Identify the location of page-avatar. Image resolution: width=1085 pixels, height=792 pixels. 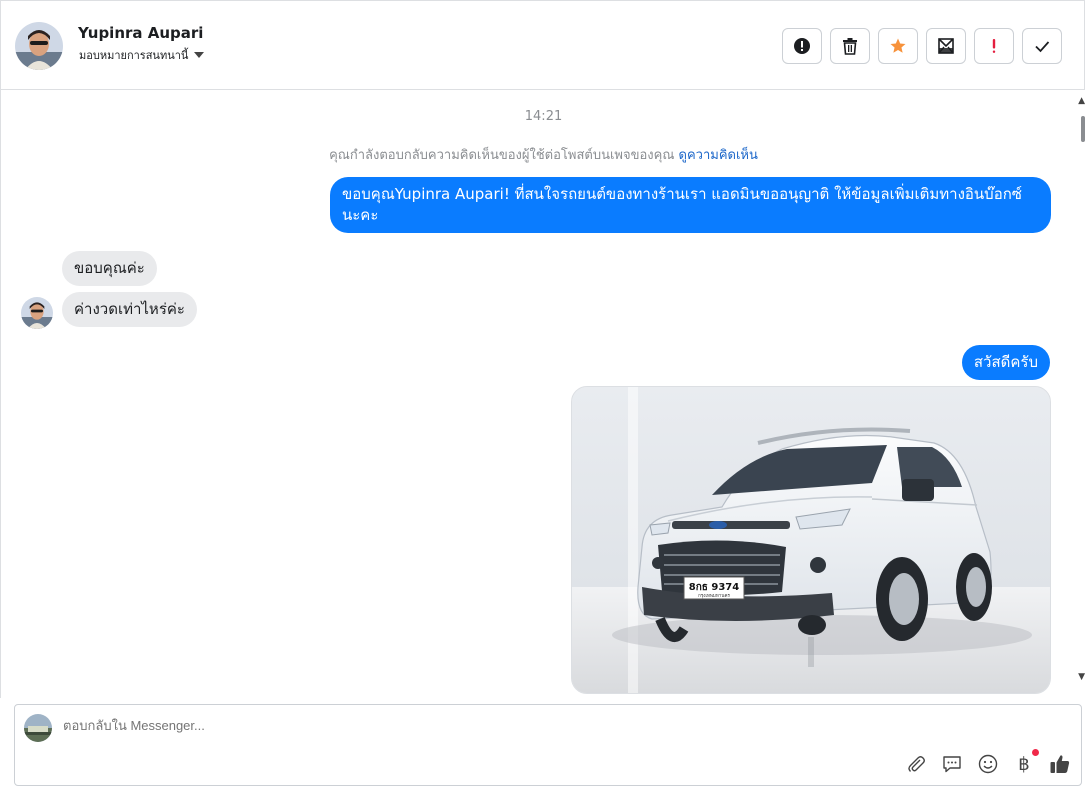
(38, 728).